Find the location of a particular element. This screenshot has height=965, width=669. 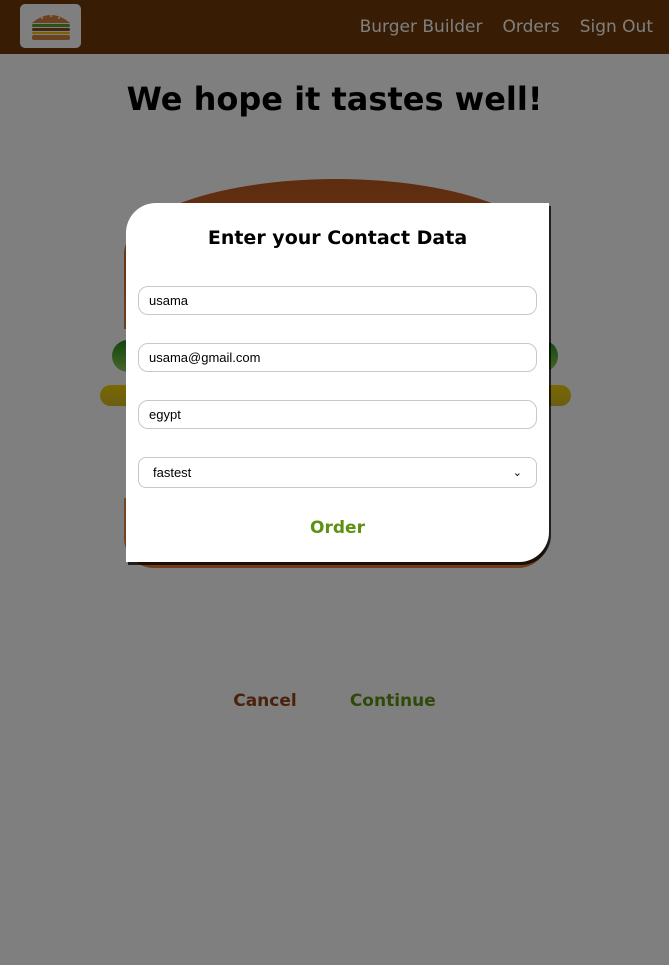

name-field is located at coordinates (337, 300).